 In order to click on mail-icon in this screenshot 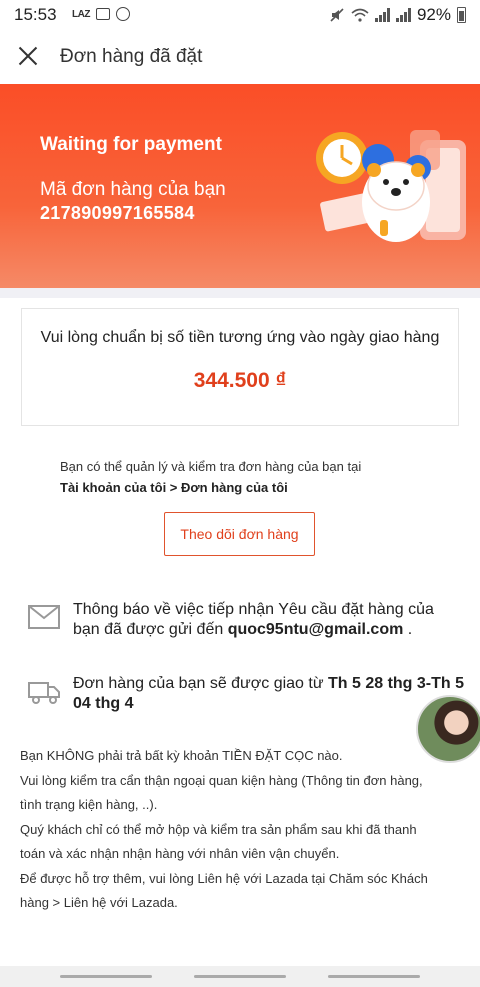, I will do `click(44, 617)`.